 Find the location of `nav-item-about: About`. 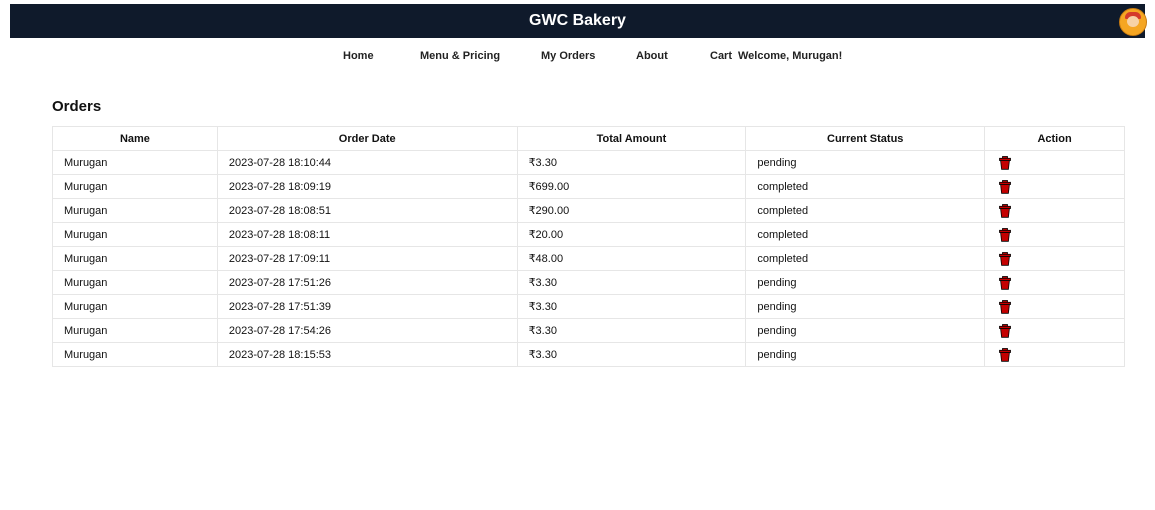

nav-item-about: About is located at coordinates (652, 56).